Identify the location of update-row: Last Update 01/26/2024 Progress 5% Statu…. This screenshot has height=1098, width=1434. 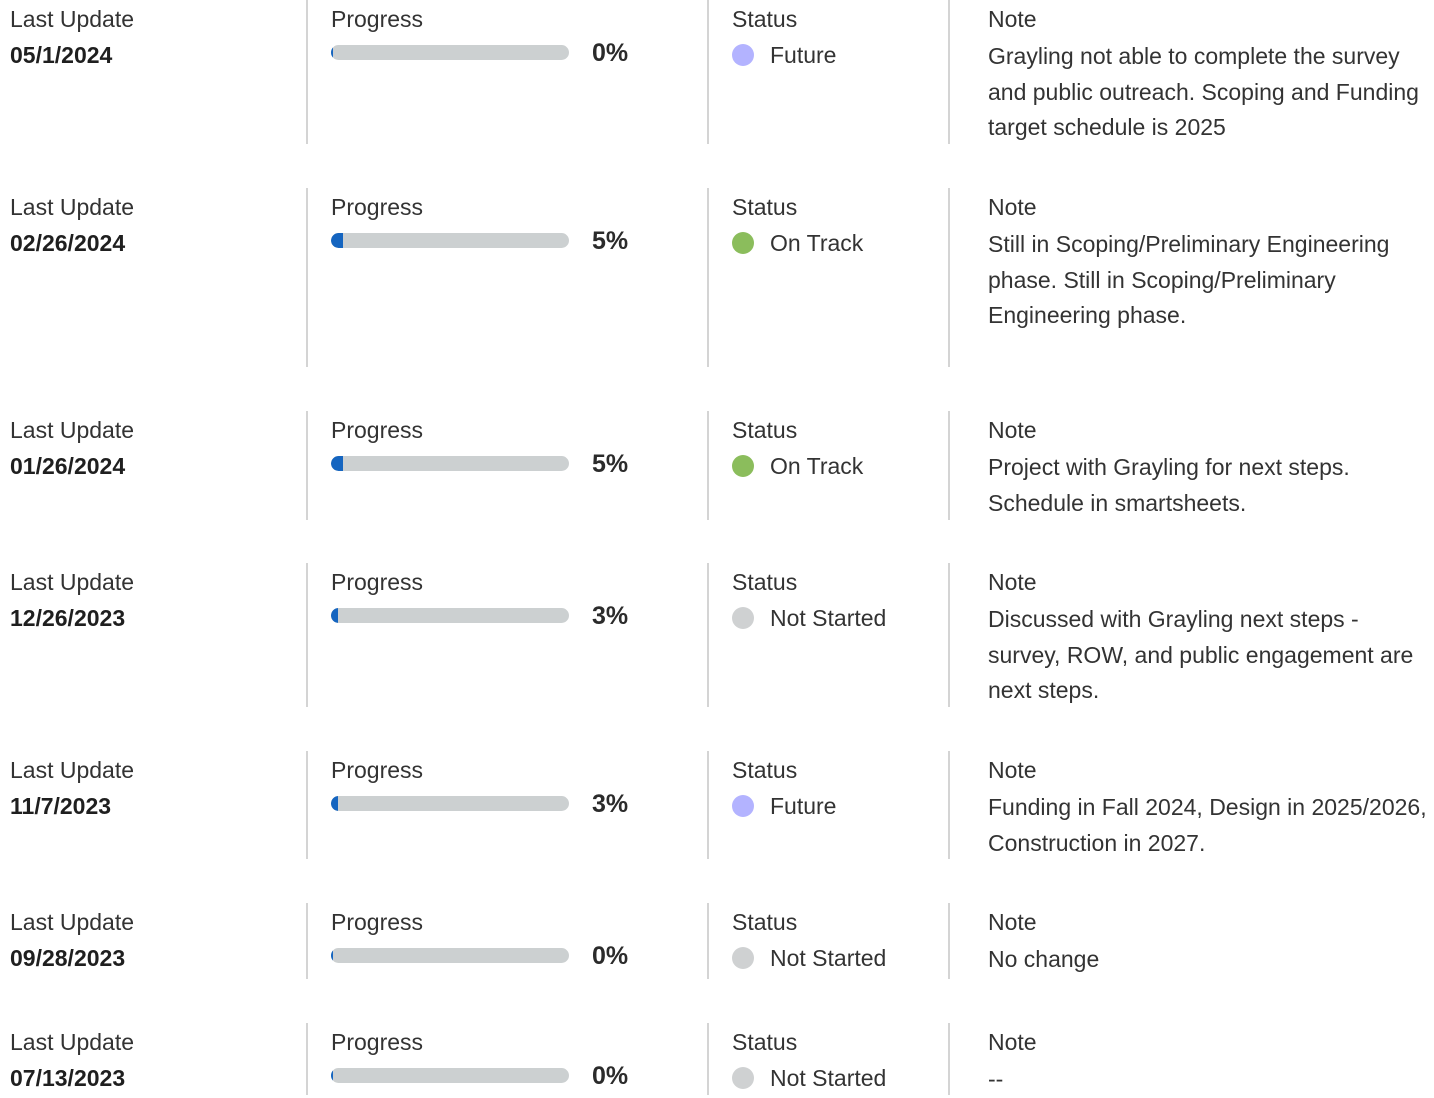
(717, 465).